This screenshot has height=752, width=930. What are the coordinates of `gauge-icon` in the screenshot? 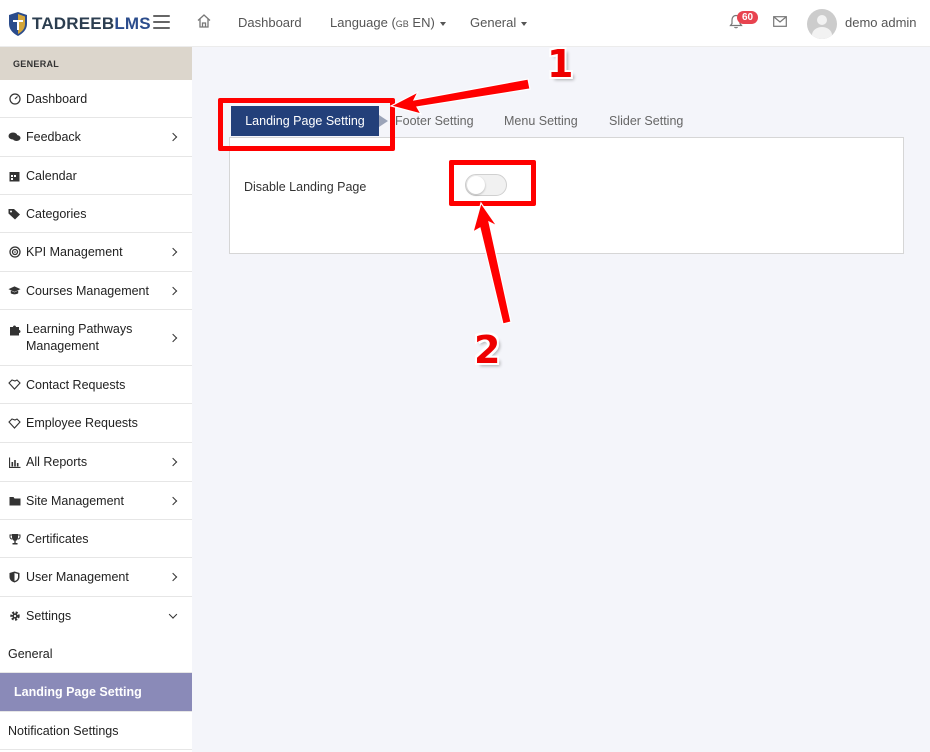 It's located at (14, 98).